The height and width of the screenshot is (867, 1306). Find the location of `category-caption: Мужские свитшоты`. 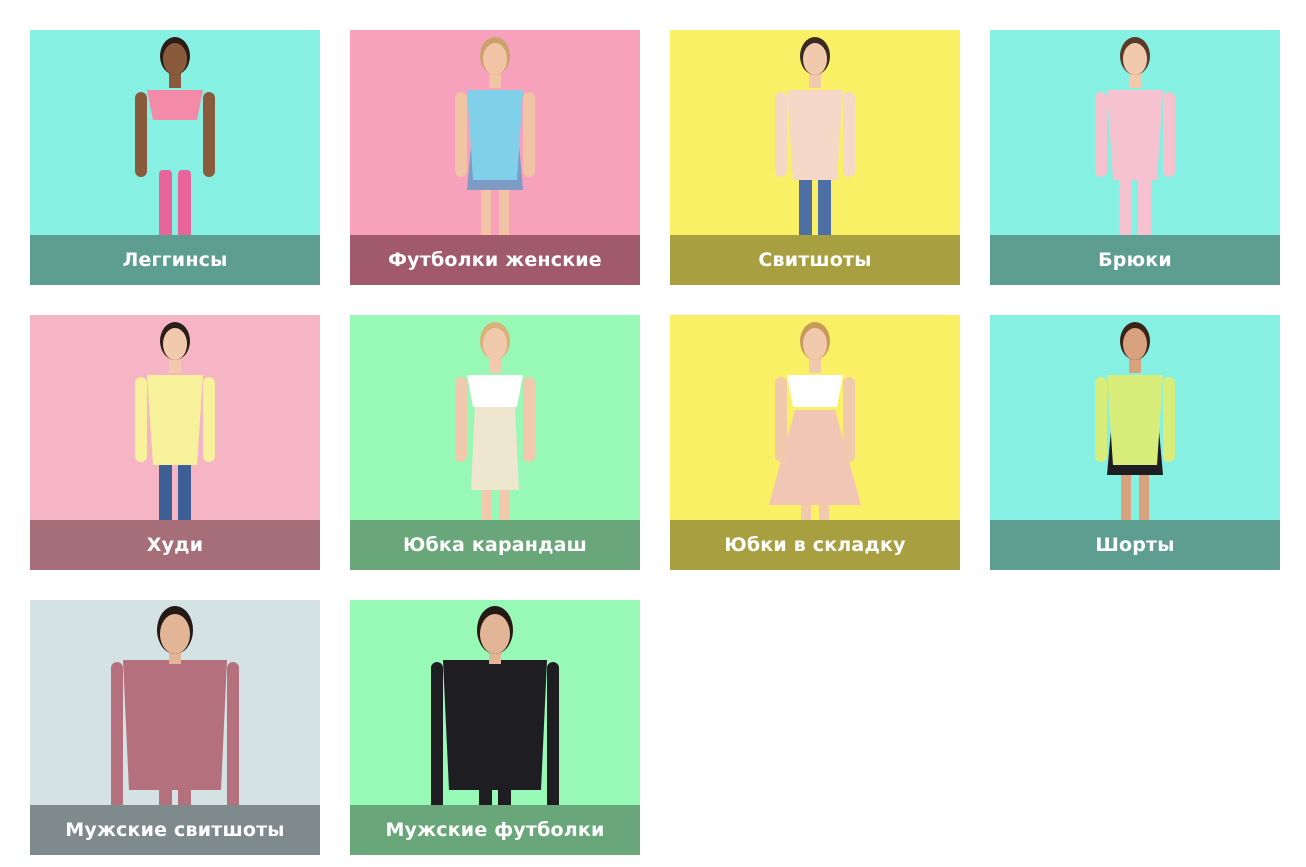

category-caption: Мужские свитшоты is located at coordinates (175, 830).